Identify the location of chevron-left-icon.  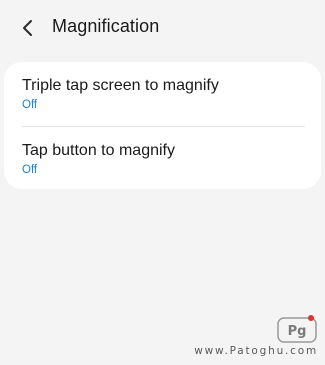
(27, 28).